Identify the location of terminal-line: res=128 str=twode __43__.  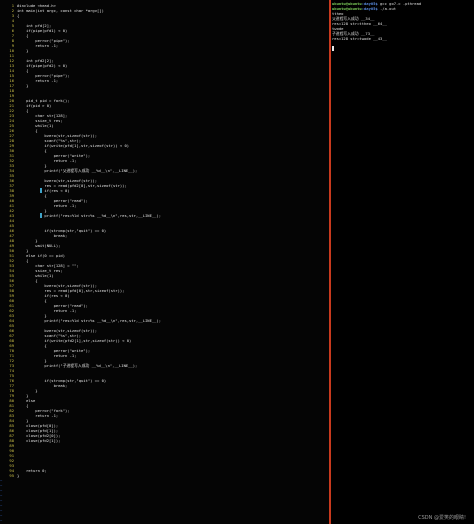
(359, 38).